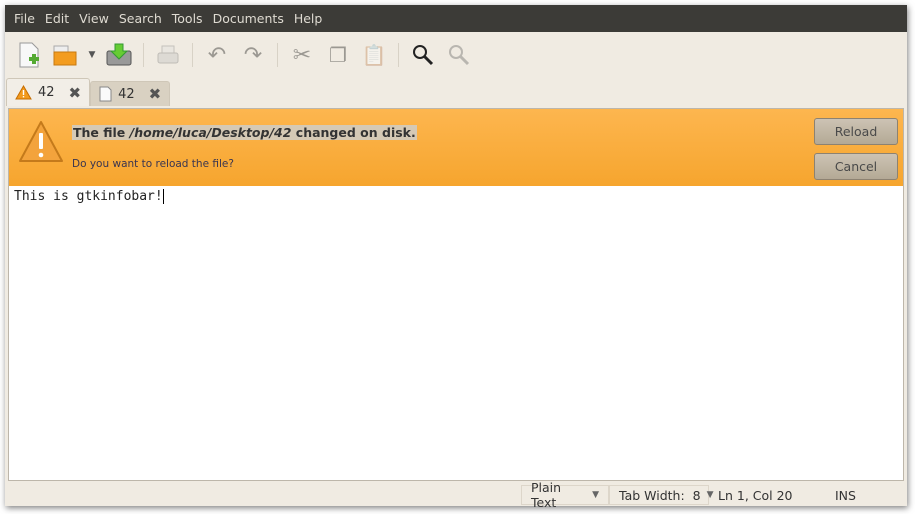 Image resolution: width=915 pixels, height=514 pixels. I want to click on paste-button: 📋, so click(374, 55).